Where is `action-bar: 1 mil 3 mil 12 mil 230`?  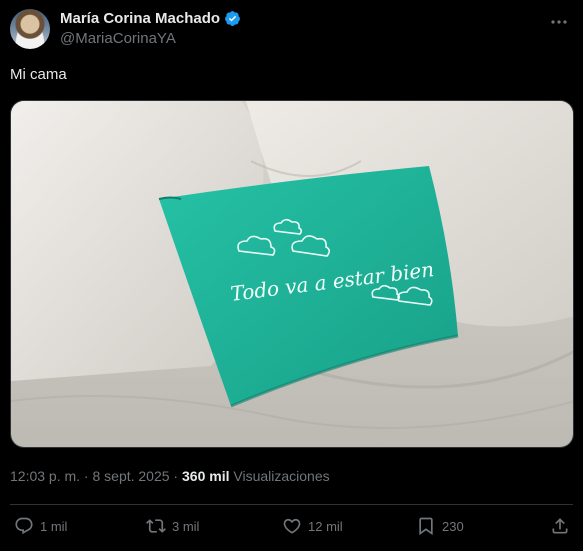
action-bar: 1 mil 3 mil 12 mil 230 is located at coordinates (291, 528).